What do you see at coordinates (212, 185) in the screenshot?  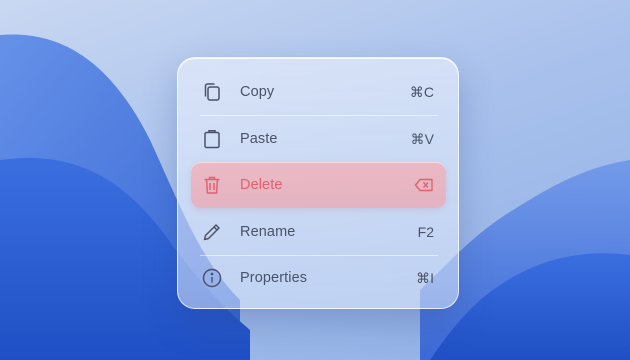 I see `trash-icon` at bounding box center [212, 185].